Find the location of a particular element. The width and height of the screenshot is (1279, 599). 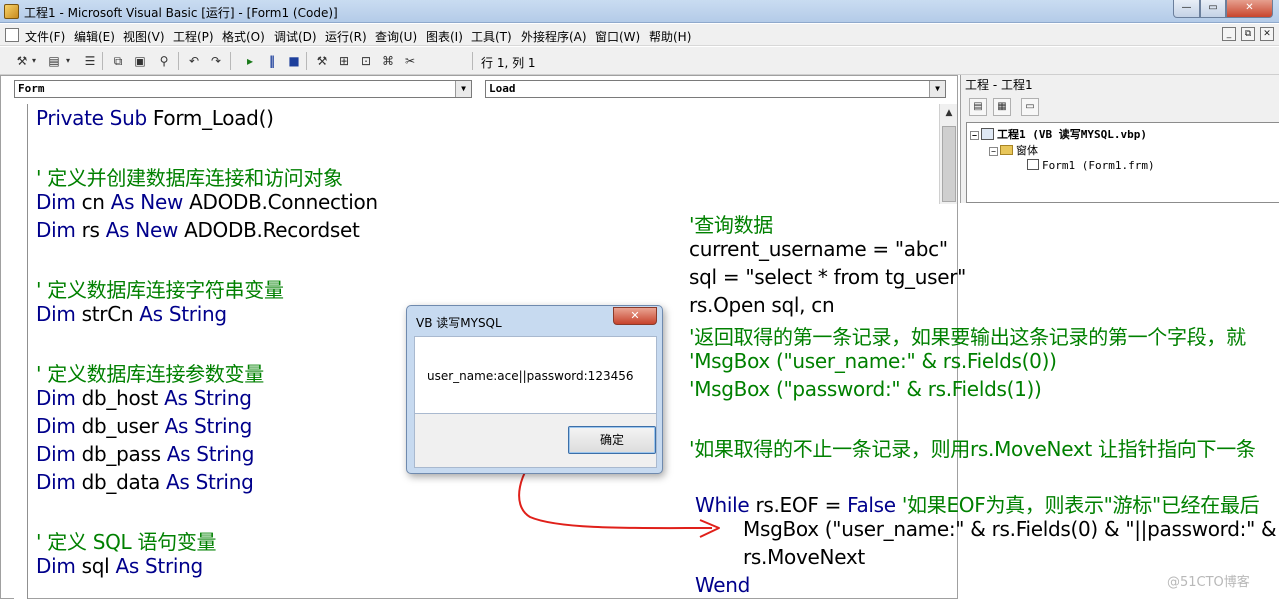

code-line: Wend is located at coordinates (722, 585).